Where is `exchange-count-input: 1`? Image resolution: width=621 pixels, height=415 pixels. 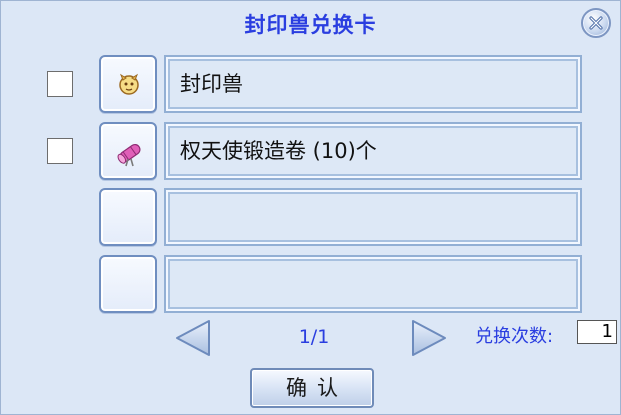 exchange-count-input: 1 is located at coordinates (597, 332).